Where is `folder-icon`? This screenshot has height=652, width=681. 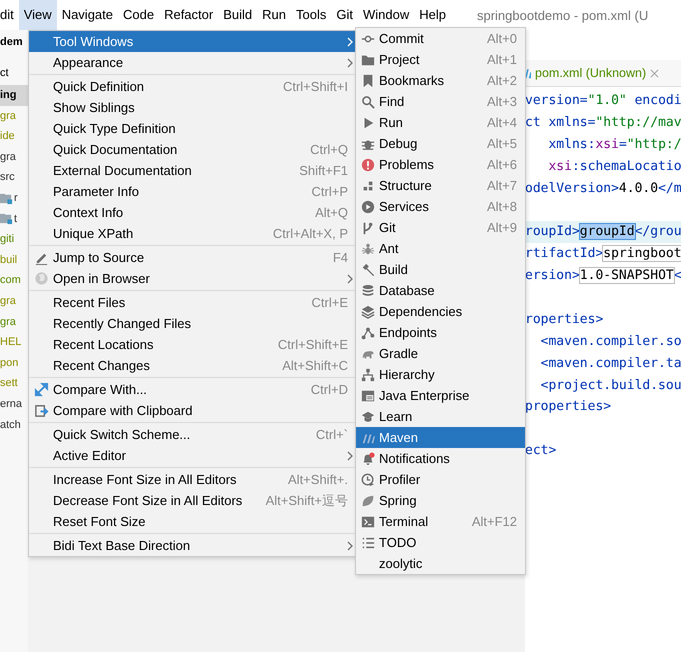 folder-icon is located at coordinates (6, 219).